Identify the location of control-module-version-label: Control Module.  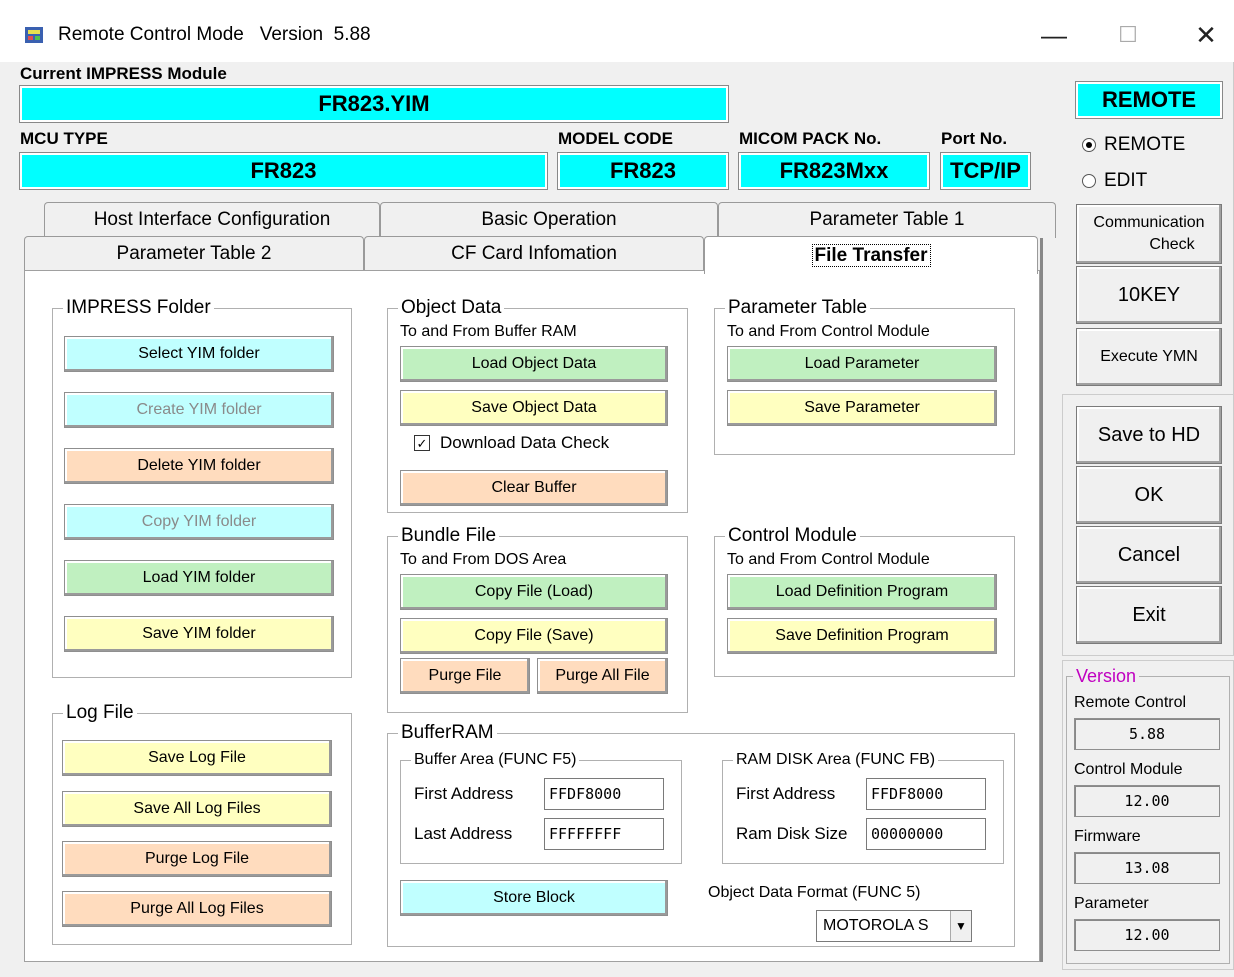
(1128, 769).